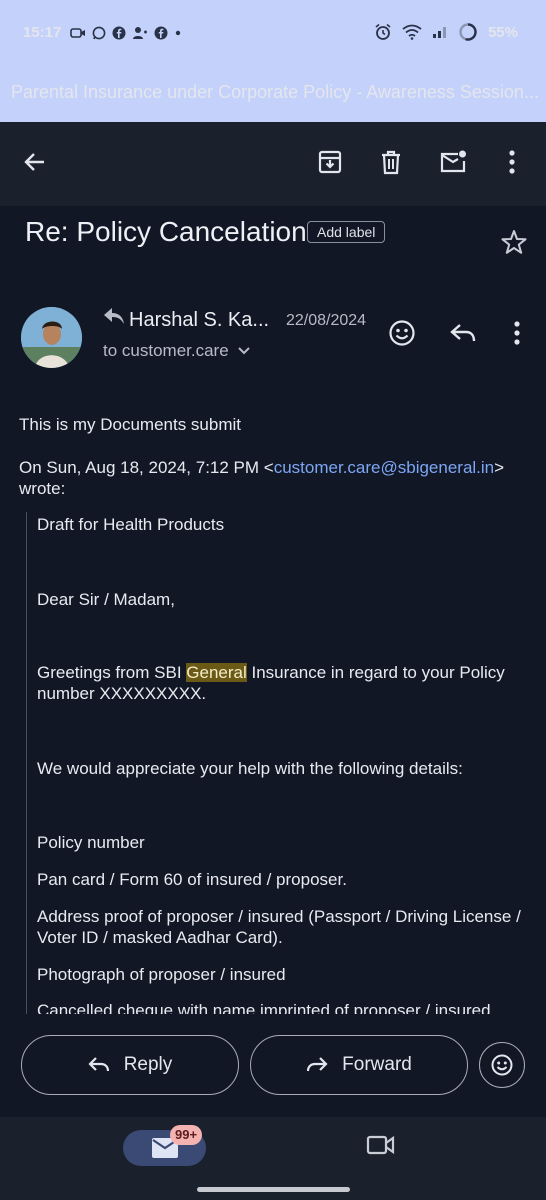  I want to click on facebook-icon, so click(119, 33).